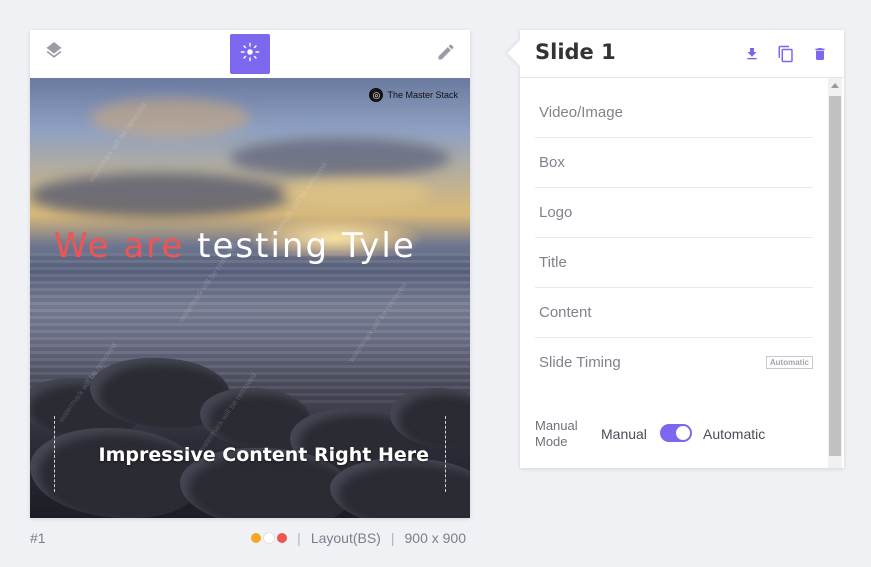  Describe the element at coordinates (835, 85) in the screenshot. I see `scroll-up-arrow-icon` at that location.